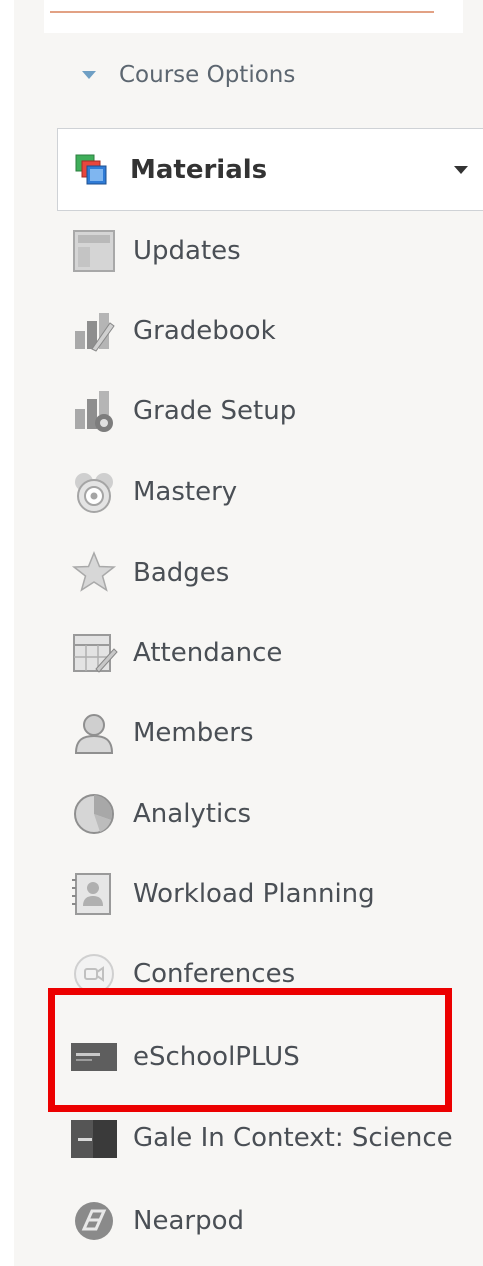 The width and height of the screenshot is (483, 1266). I want to click on sidebar-item-label: Analytics, so click(192, 814).